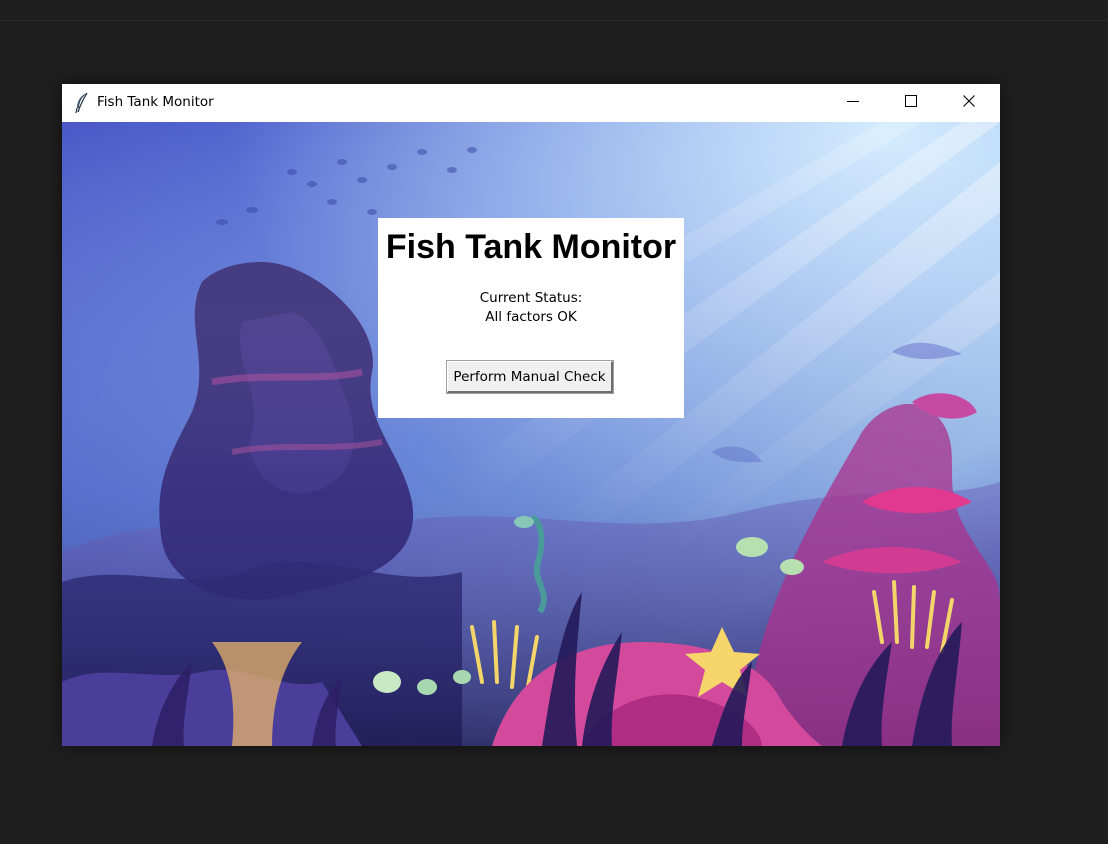 This screenshot has height=844, width=1108. I want to click on window-title: Fish Tank Monitor, so click(155, 102).